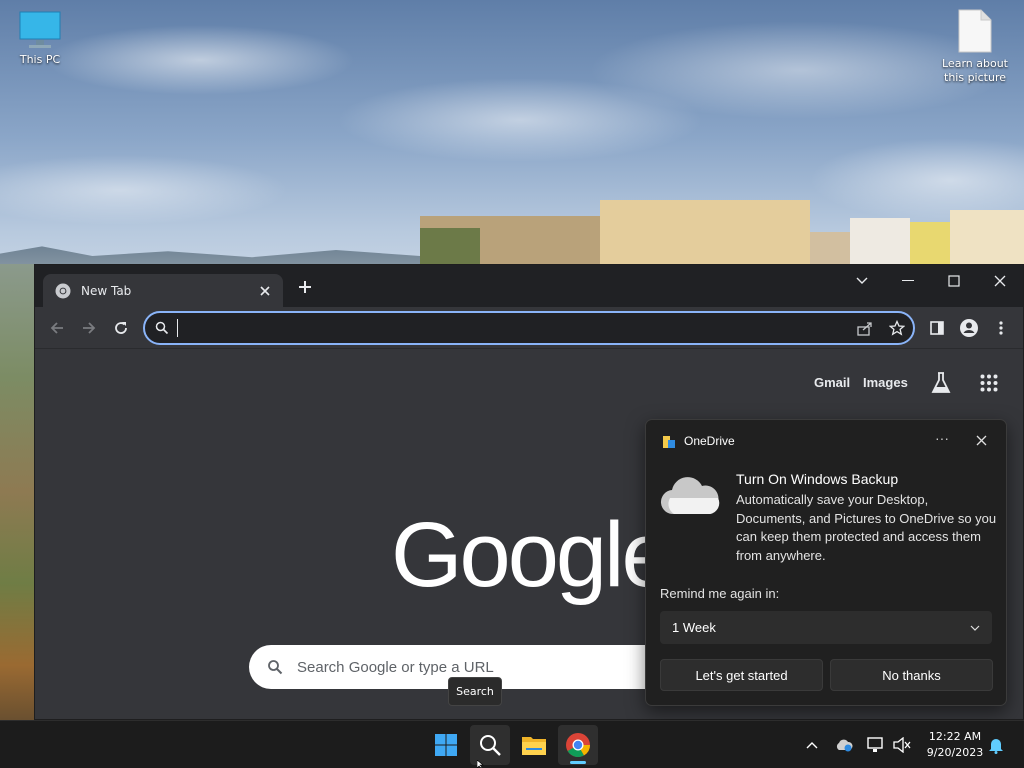 This screenshot has height=768, width=1024. I want to click on no-thanks-button: No thanks, so click(911, 675).